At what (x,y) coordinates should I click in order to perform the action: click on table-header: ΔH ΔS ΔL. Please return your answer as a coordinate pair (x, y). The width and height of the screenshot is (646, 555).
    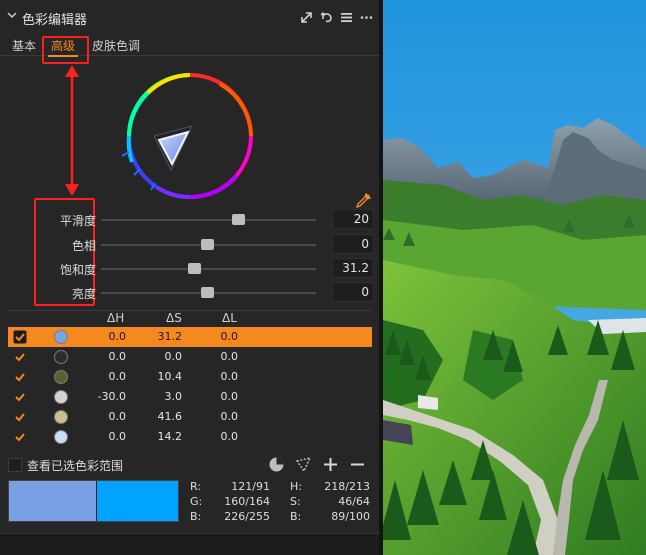
    Looking at the image, I should click on (189, 319).